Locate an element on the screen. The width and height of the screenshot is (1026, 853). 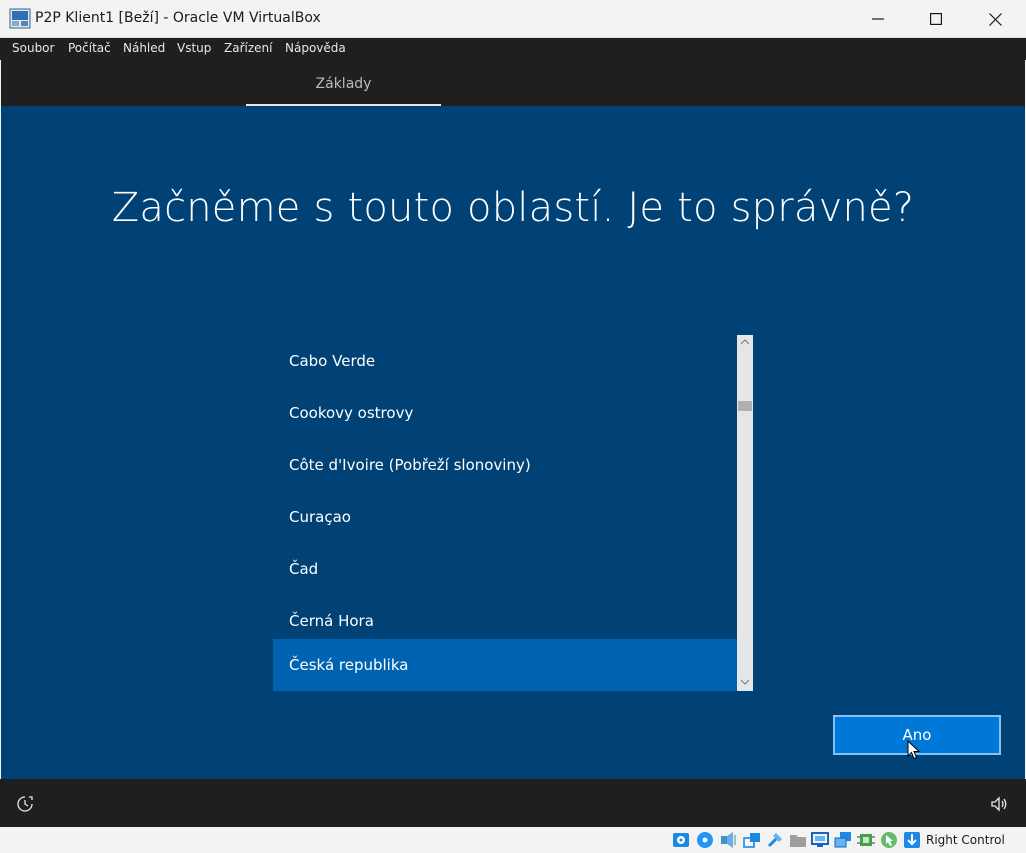
recording-icon is located at coordinates (843, 840).